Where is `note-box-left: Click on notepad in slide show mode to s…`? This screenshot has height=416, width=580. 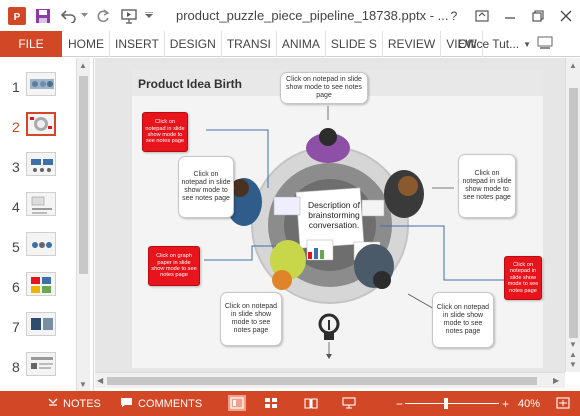 note-box-left: Click on notepad in slide show mode to s… is located at coordinates (206, 187).